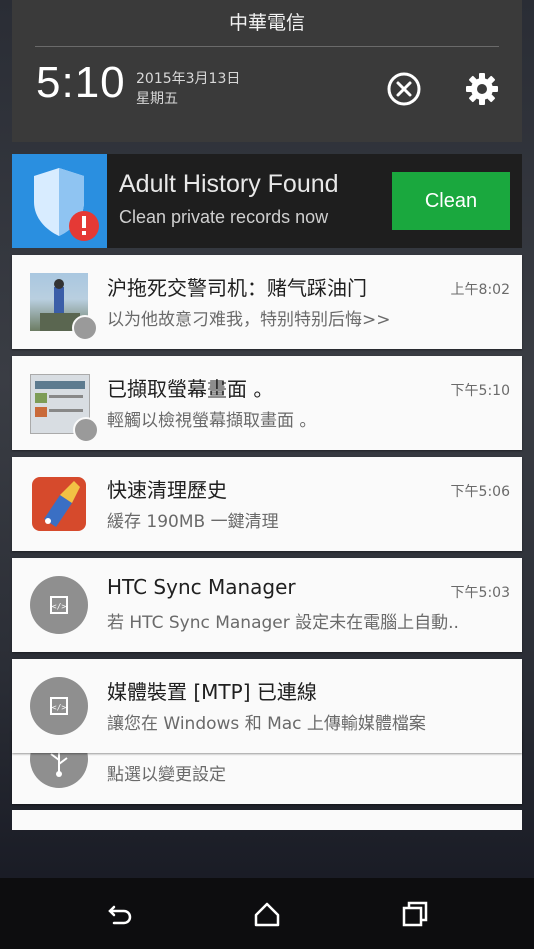  Describe the element at coordinates (212, 692) in the screenshot. I see `notification-title: 媒體裝置 [MTP] 已連線` at that location.